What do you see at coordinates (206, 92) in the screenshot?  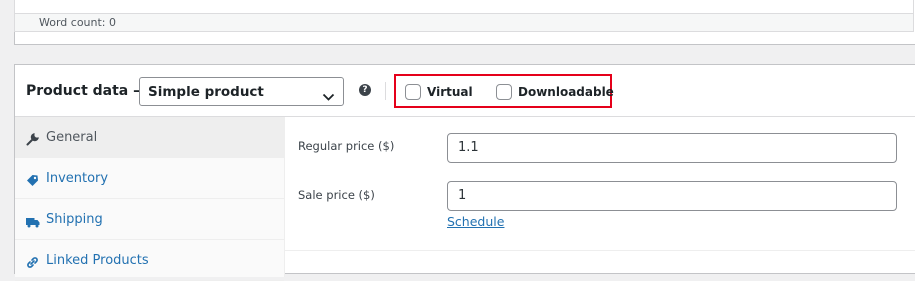 I see `product-type-value: Simple product` at bounding box center [206, 92].